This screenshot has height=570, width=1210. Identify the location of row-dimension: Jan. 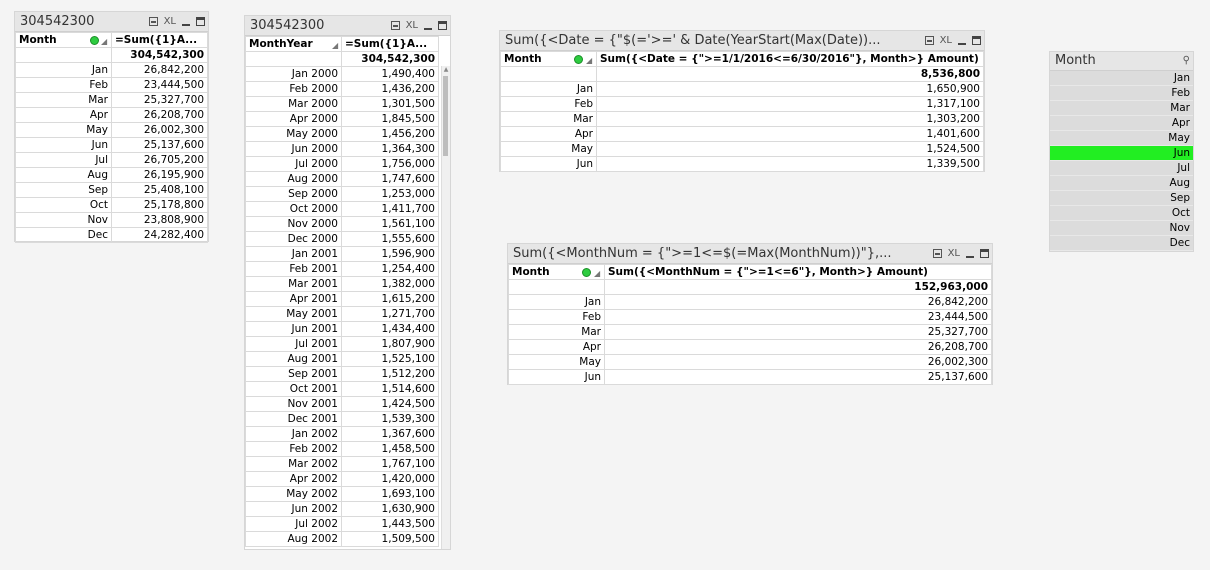
(63, 70).